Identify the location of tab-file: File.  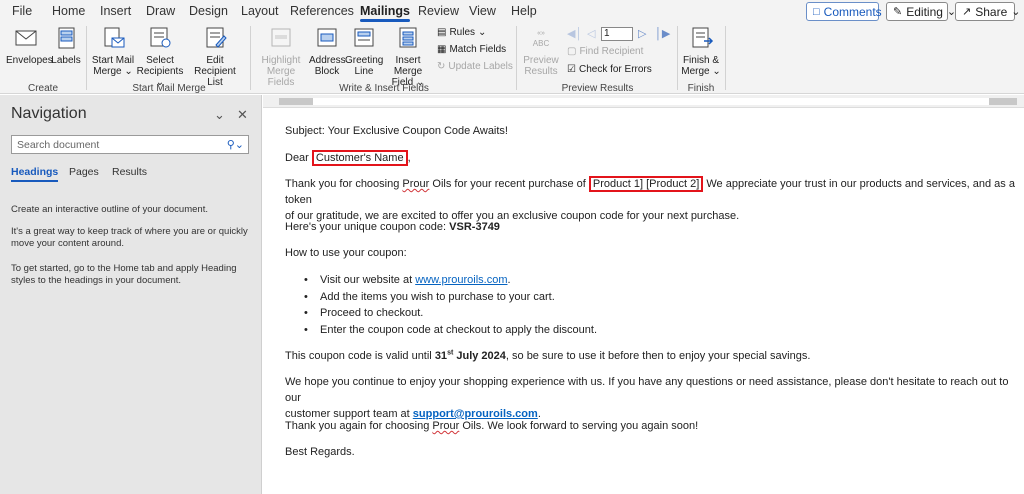
(22, 11).